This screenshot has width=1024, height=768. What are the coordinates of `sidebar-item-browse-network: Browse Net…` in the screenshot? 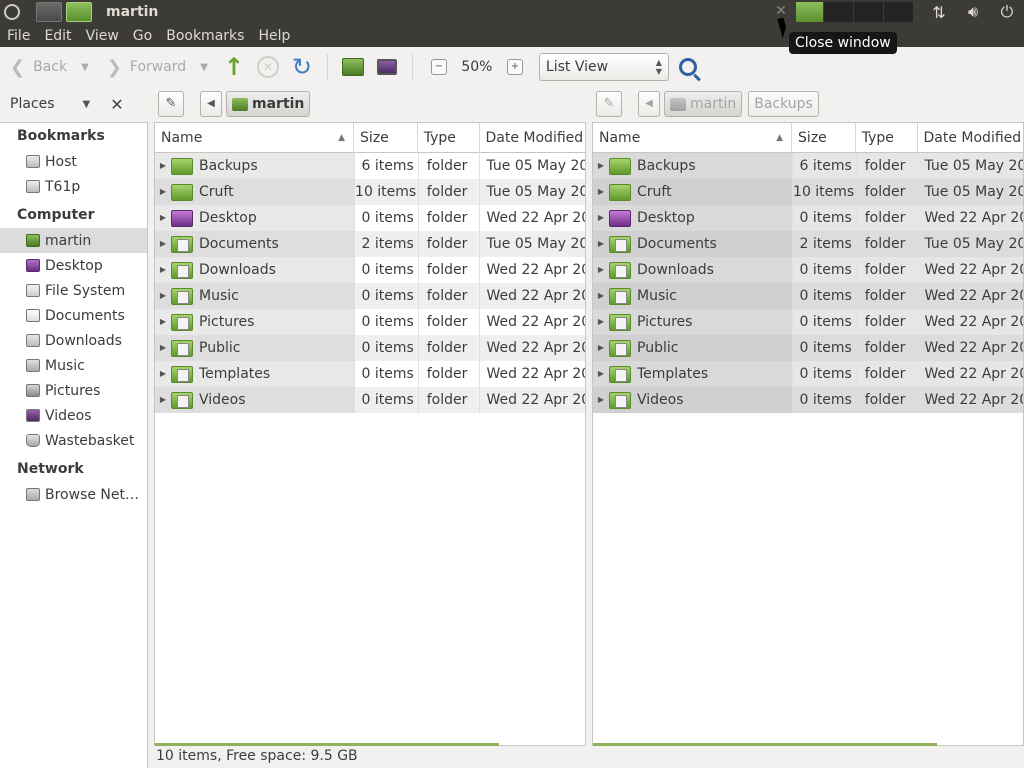 It's located at (73, 494).